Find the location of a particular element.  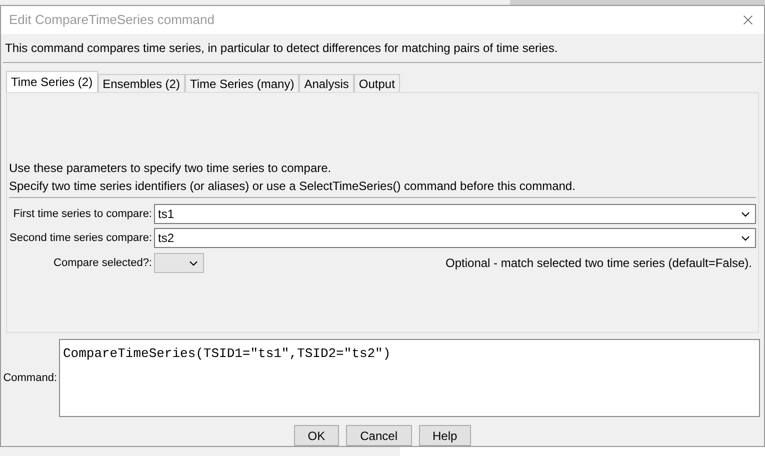

dialog-button: Cancel is located at coordinates (379, 435).